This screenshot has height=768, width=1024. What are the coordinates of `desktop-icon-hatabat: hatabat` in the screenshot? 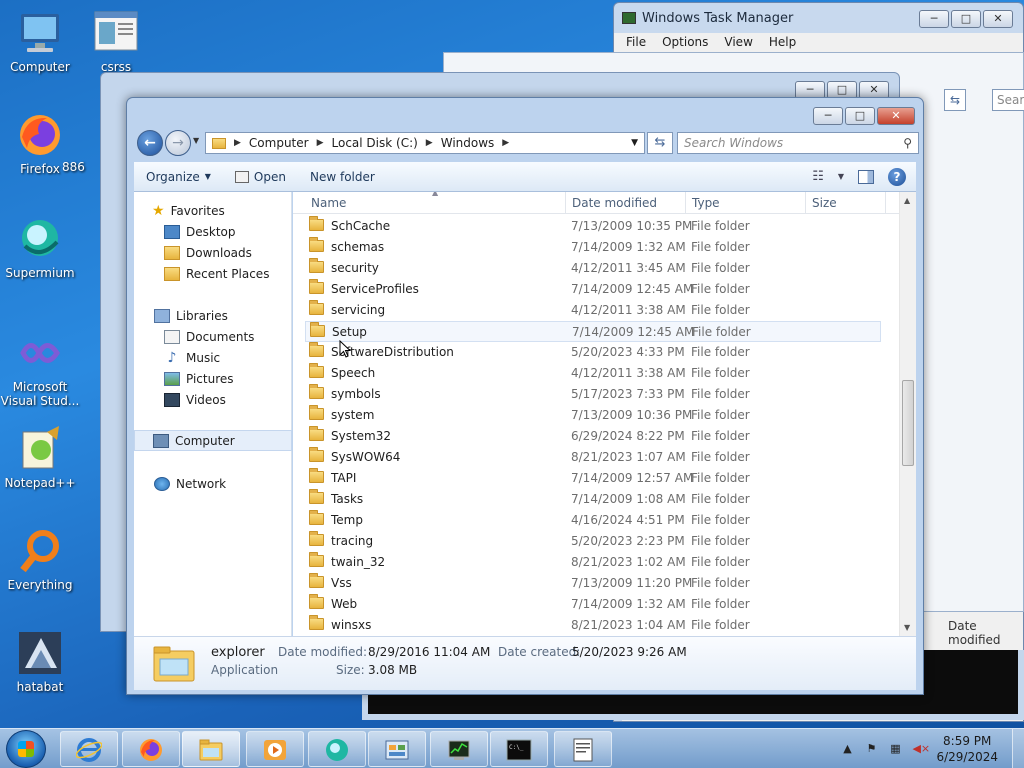 It's located at (40, 662).